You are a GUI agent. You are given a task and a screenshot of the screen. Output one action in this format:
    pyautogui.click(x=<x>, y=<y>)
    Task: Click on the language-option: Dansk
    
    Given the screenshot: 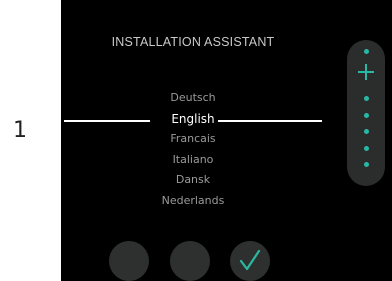 What is the action you would take?
    pyautogui.click(x=193, y=180)
    